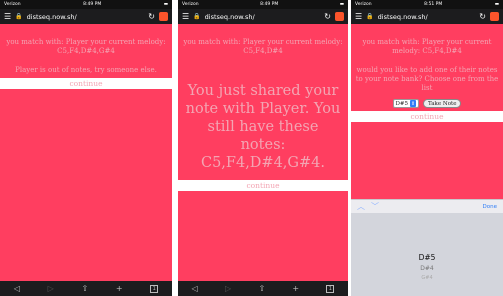  Describe the element at coordinates (427, 268) in the screenshot. I see `picker-option: D#4` at that location.